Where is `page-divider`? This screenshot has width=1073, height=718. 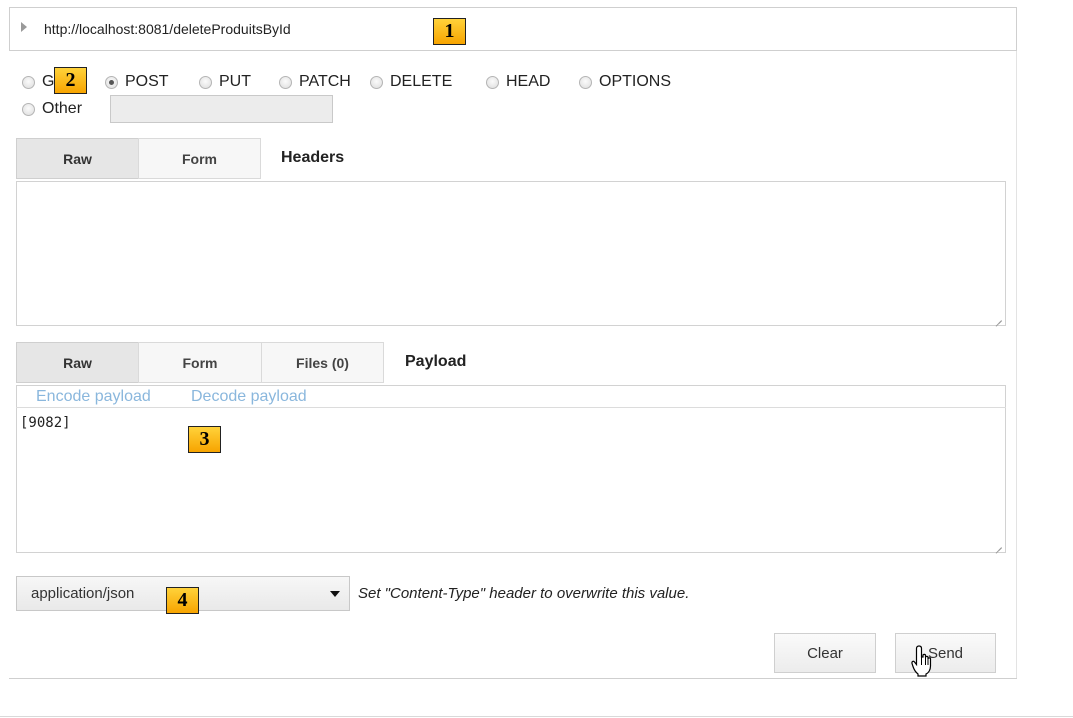 page-divider is located at coordinates (536, 716).